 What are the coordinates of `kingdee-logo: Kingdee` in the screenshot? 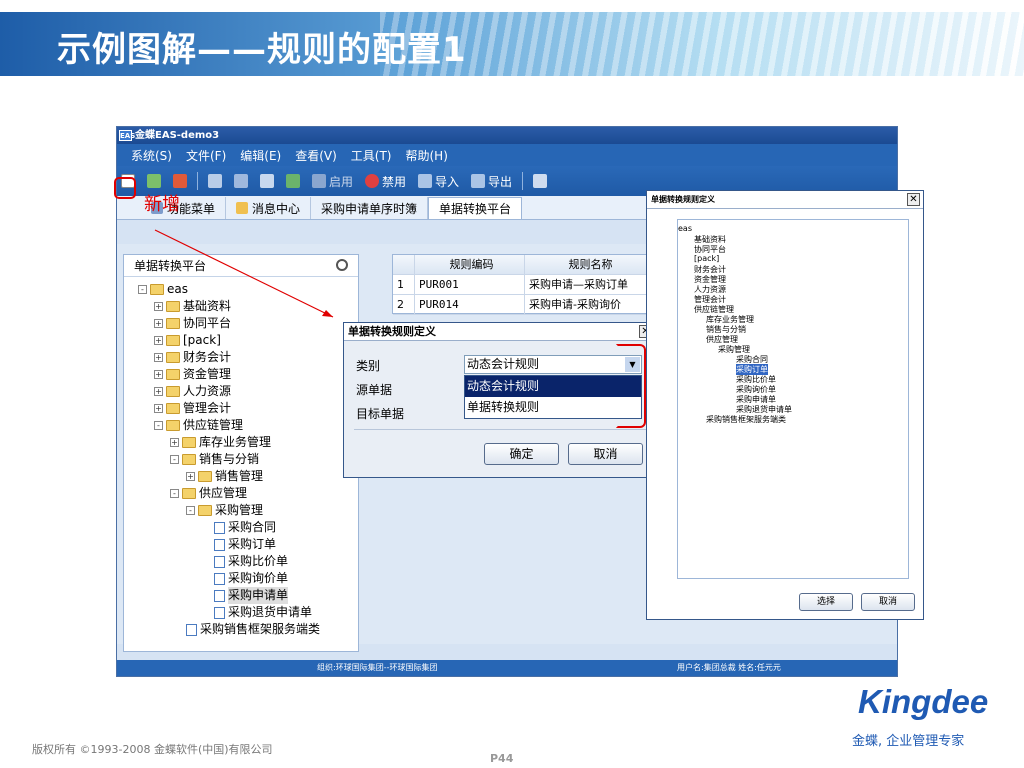 It's located at (923, 701).